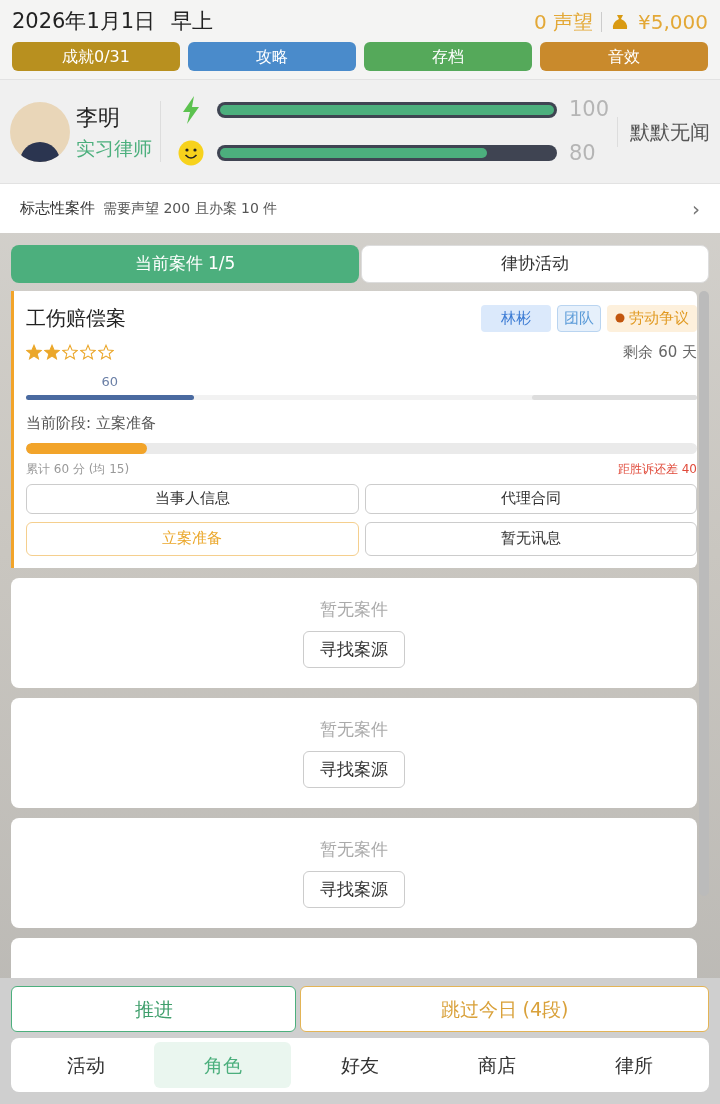 The image size is (720, 1104). Describe the element at coordinates (76, 318) in the screenshot. I see `case-title: 工伤赔偿案` at that location.